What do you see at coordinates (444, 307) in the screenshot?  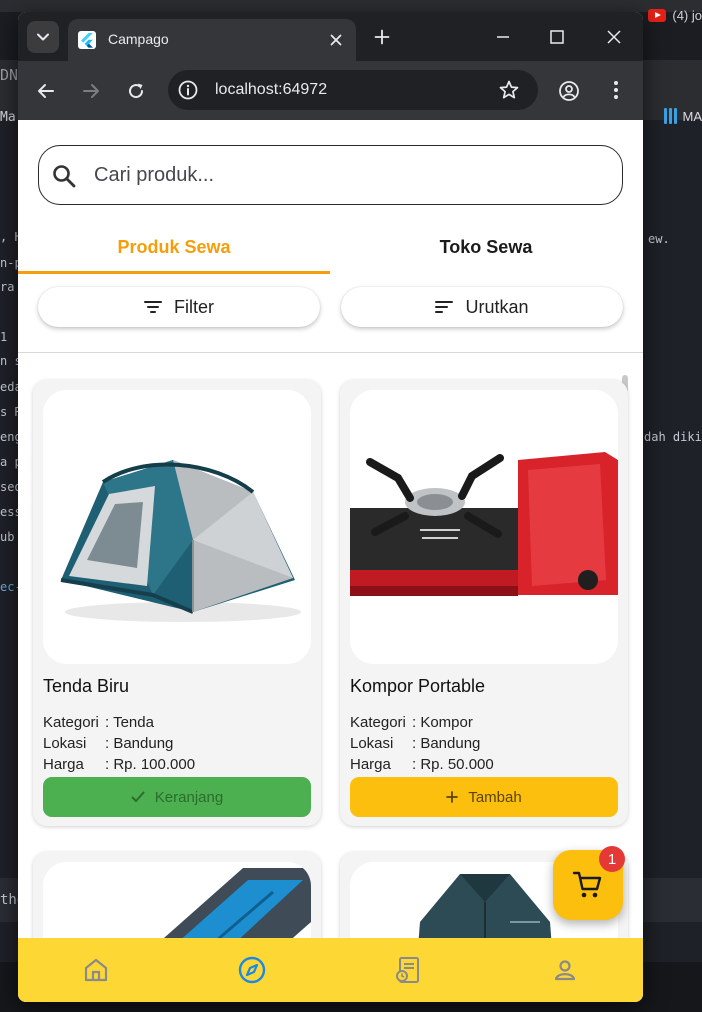 I see `sort-icon` at bounding box center [444, 307].